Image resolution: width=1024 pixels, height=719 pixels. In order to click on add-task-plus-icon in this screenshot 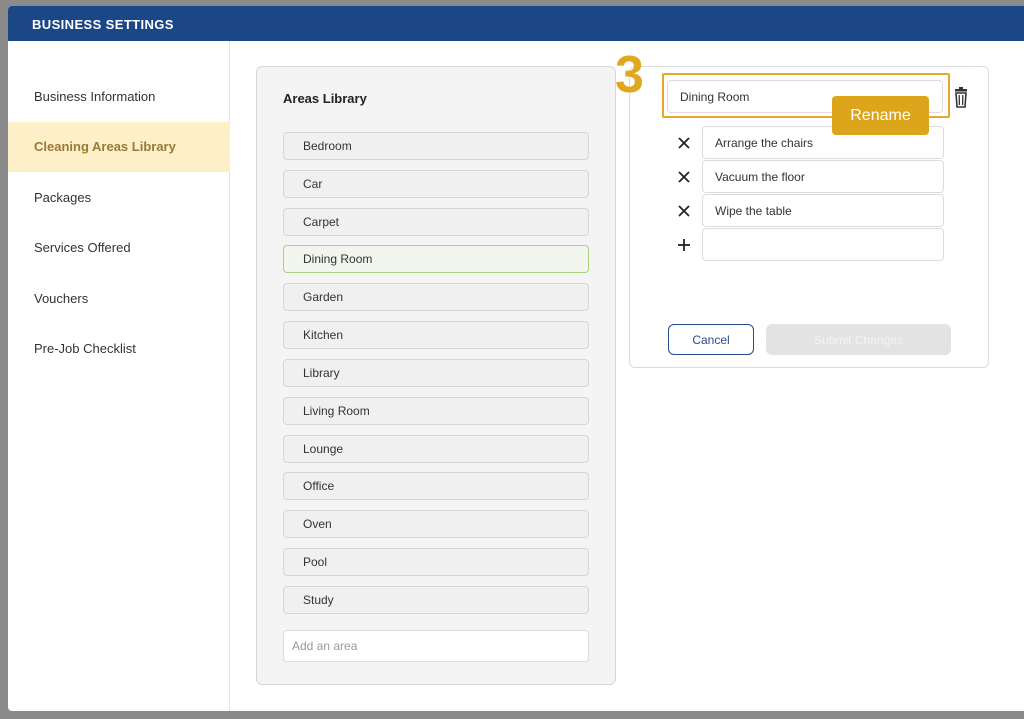, I will do `click(684, 245)`.